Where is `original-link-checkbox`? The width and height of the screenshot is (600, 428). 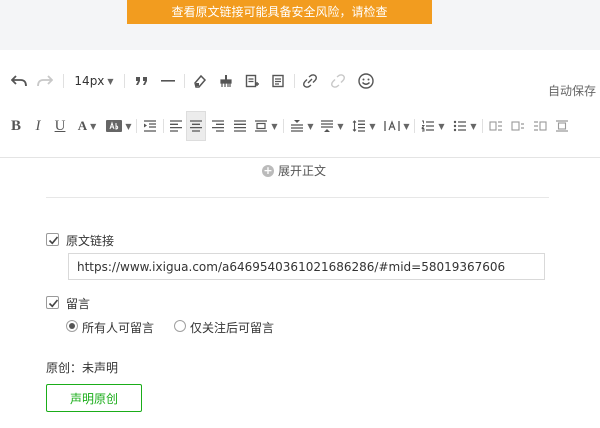
original-link-checkbox is located at coordinates (52, 239).